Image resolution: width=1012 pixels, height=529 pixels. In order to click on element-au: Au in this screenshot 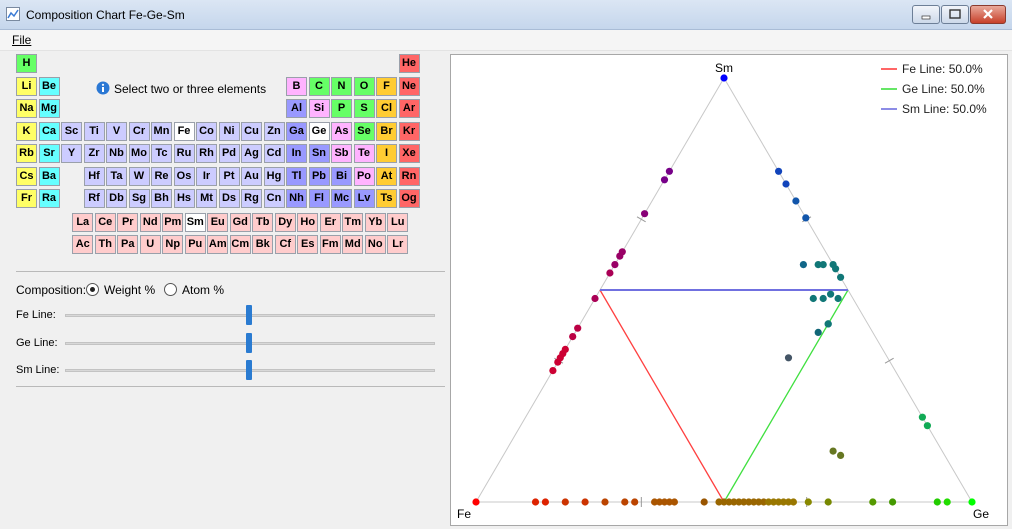, I will do `click(251, 176)`.